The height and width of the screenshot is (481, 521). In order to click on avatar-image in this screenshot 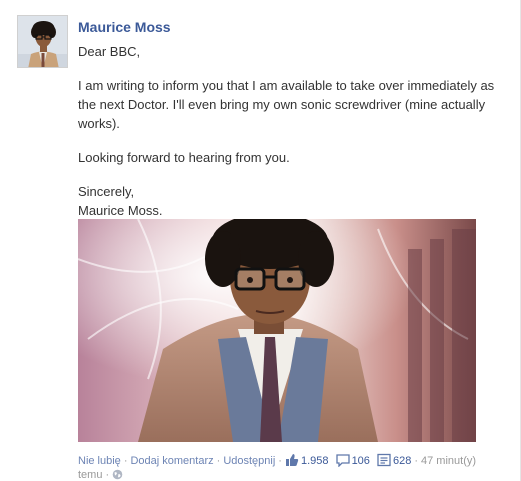, I will do `click(42, 41)`.